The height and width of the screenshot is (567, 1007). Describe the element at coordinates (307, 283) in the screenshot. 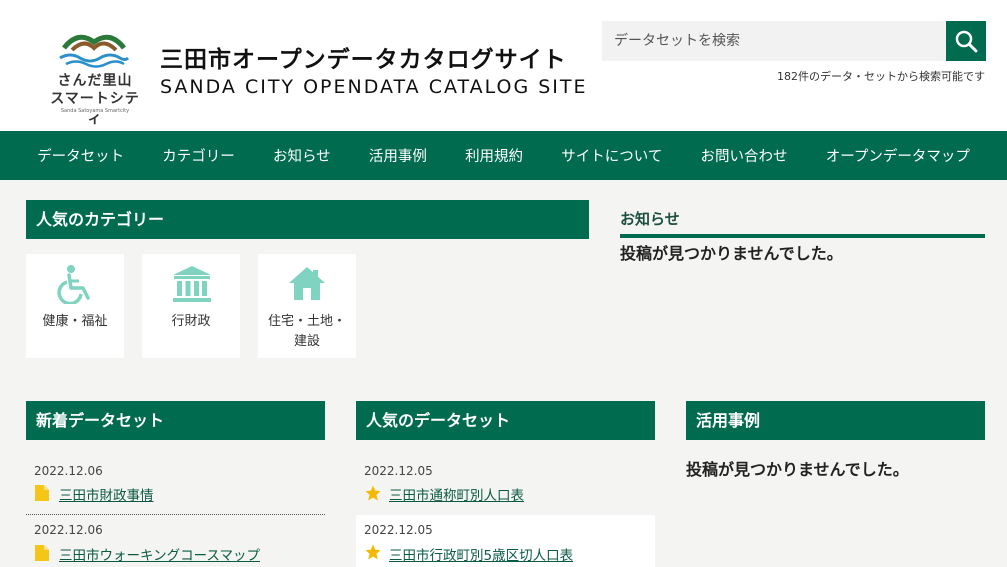

I see `house-icon` at that location.